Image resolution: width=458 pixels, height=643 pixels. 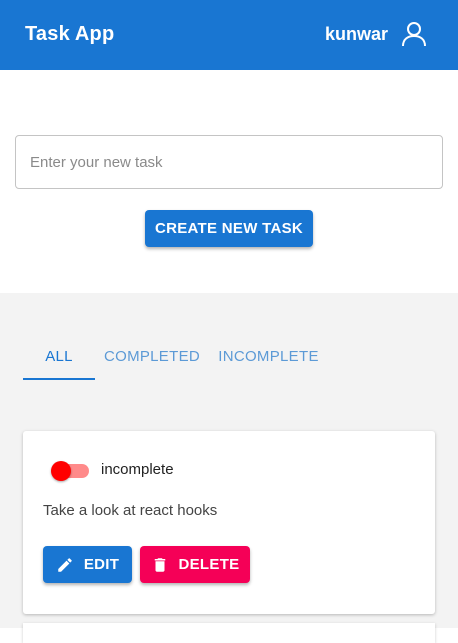 What do you see at coordinates (229, 228) in the screenshot?
I see `create-task-button: CREATE NEW TASK` at bounding box center [229, 228].